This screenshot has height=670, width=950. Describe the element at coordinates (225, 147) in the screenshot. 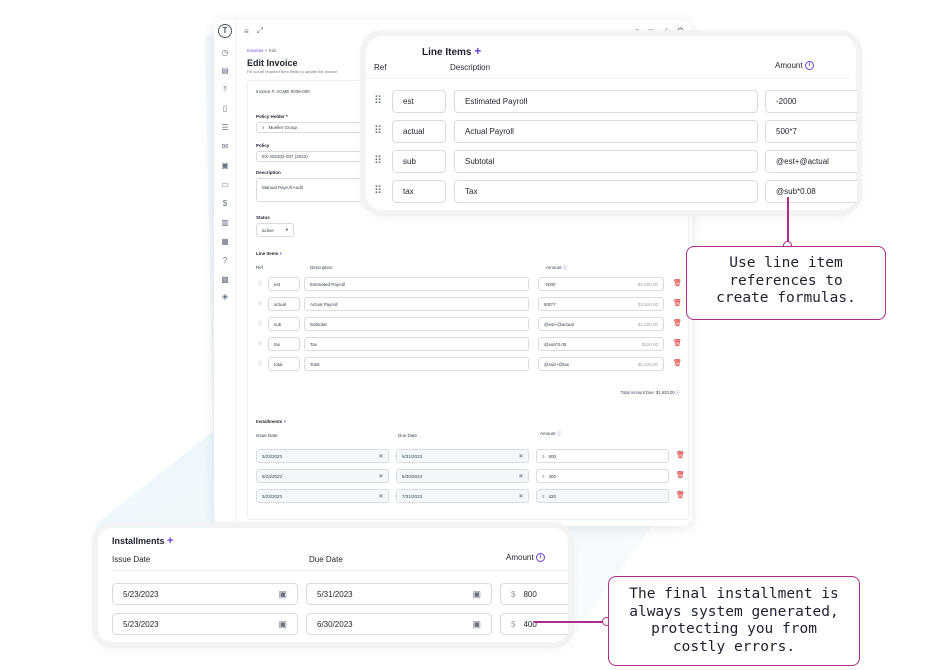

I see `mail-icon: ✉` at that location.